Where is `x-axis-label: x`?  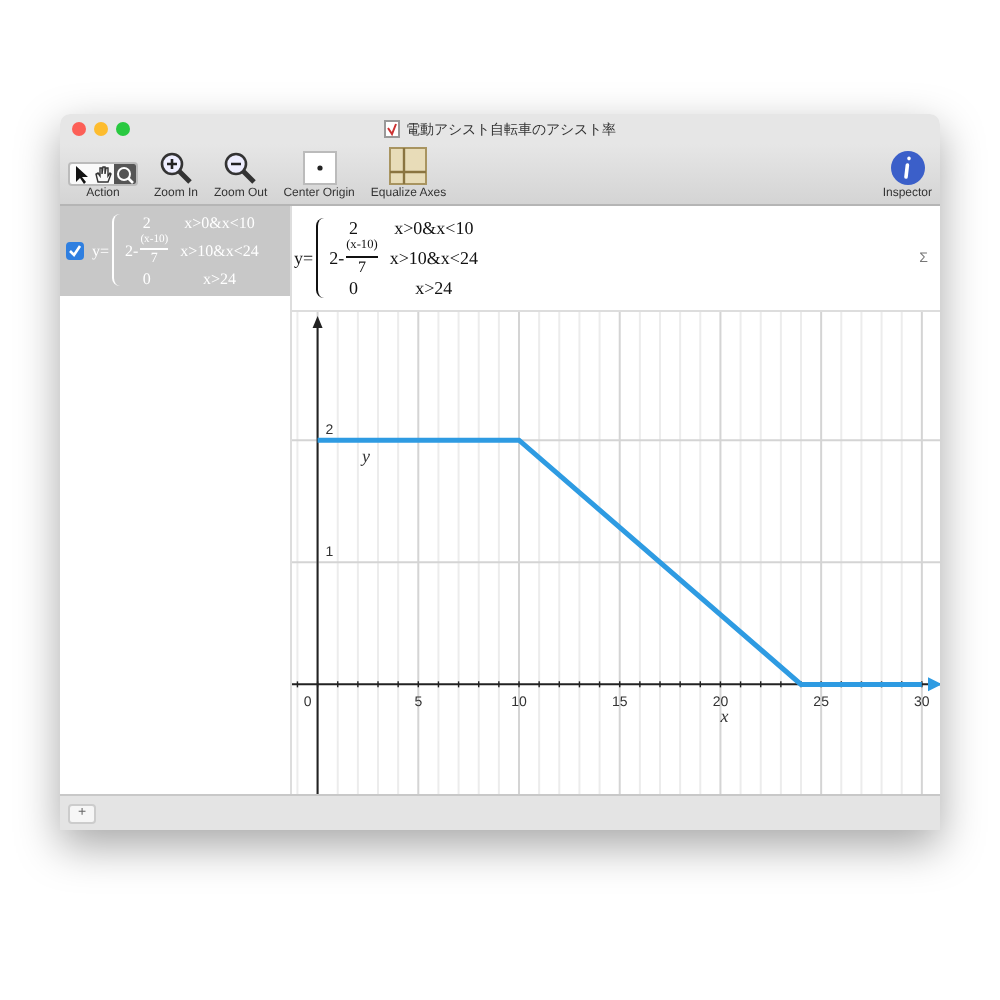
x-axis-label: x is located at coordinates (724, 716).